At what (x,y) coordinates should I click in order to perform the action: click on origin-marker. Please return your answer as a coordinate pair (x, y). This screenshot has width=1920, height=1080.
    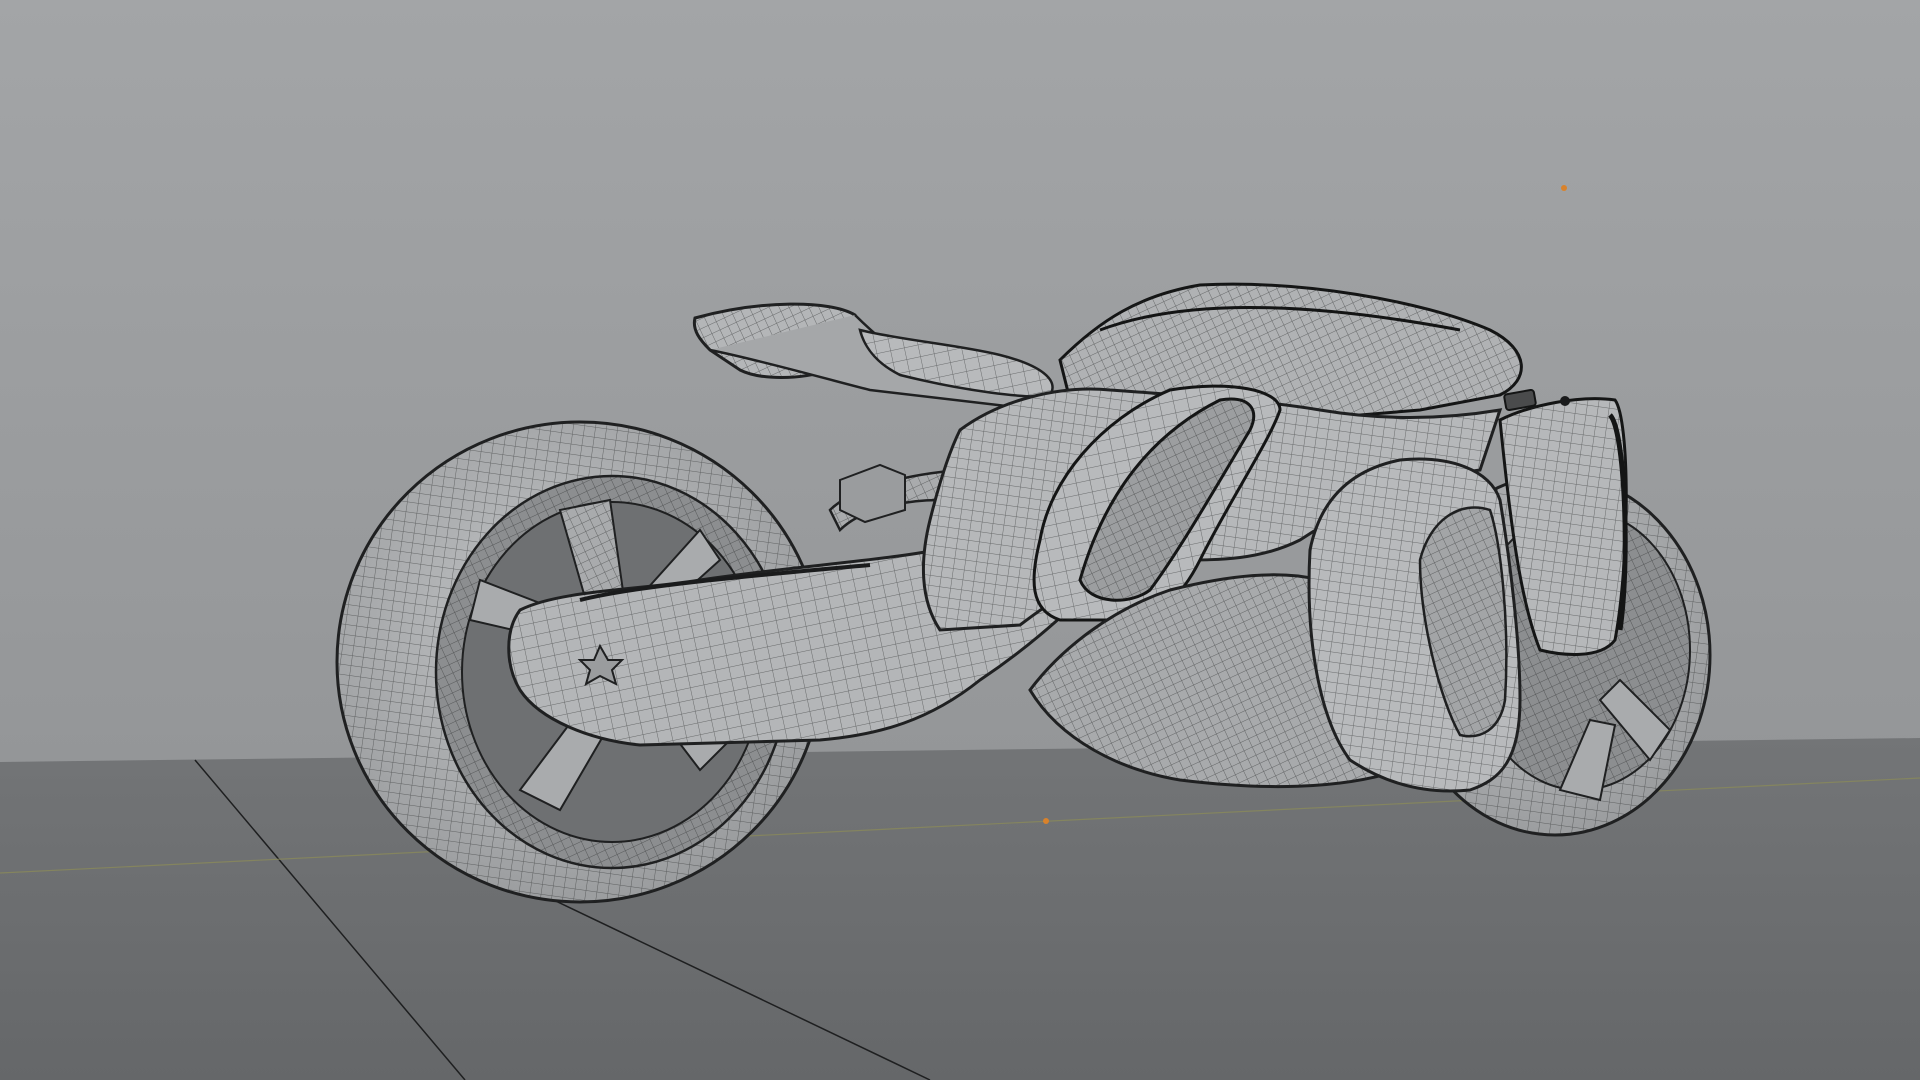
    Looking at the image, I should click on (1046, 821).